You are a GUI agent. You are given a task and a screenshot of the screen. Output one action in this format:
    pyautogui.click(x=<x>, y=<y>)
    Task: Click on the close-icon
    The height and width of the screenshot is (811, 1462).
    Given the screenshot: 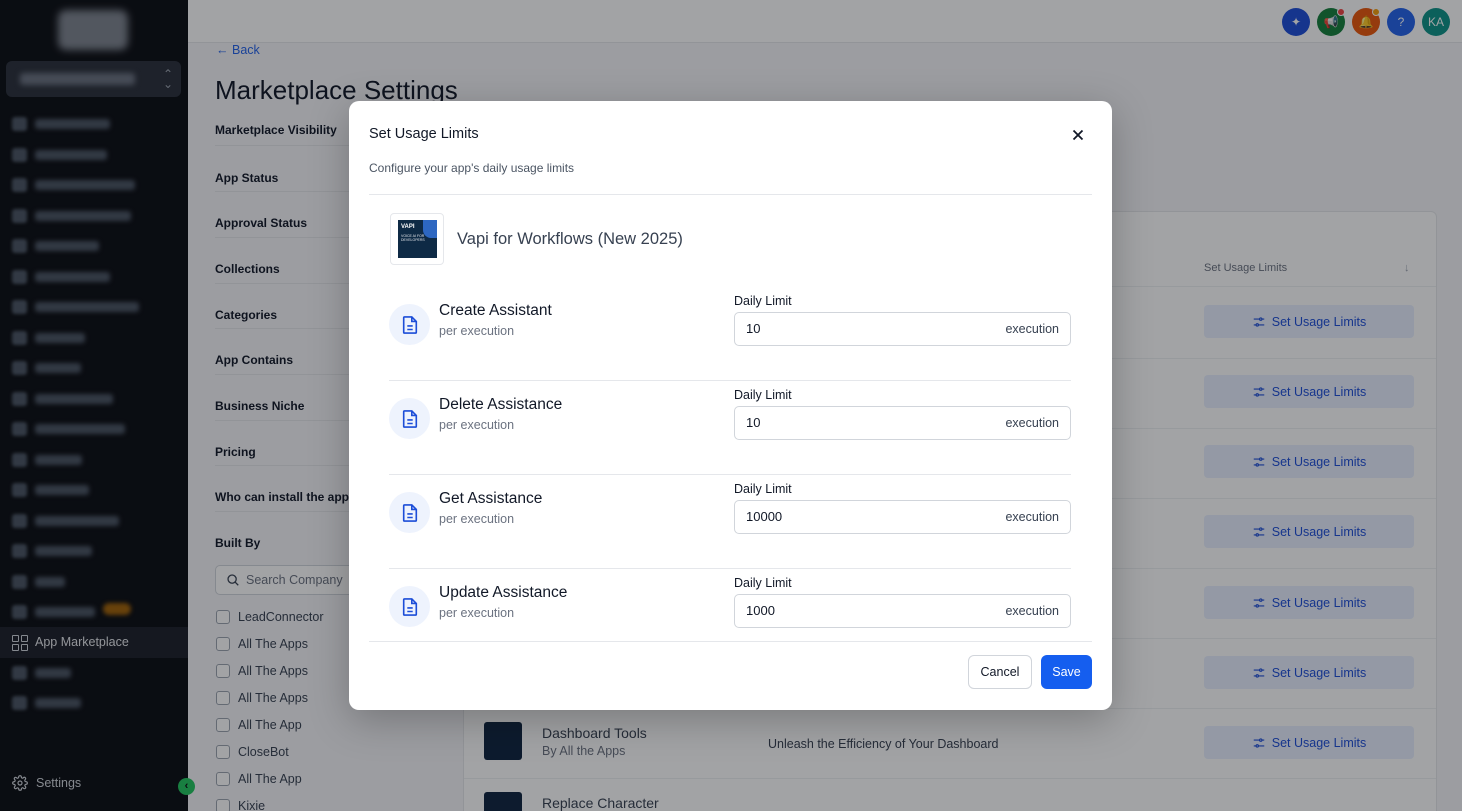 What is the action you would take?
    pyautogui.click(x=1078, y=135)
    